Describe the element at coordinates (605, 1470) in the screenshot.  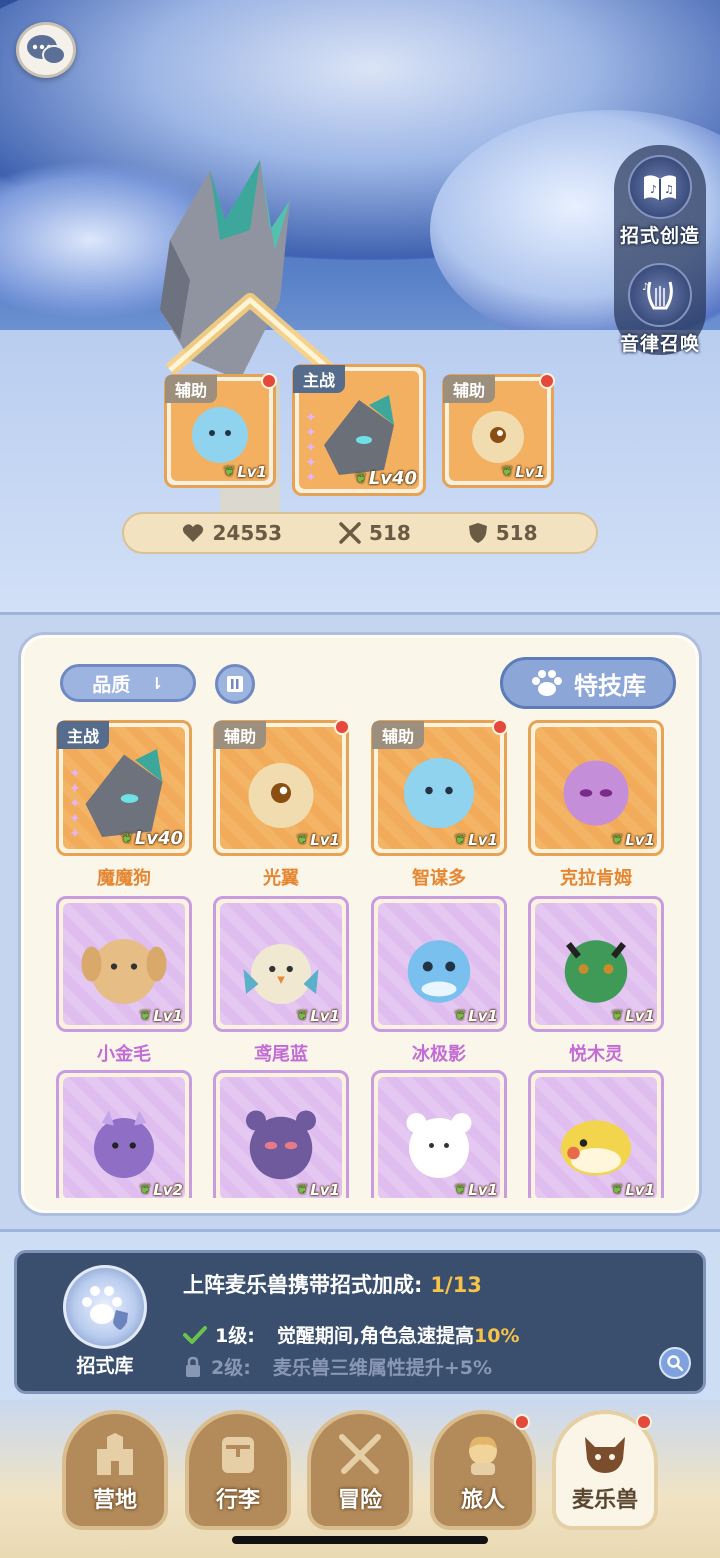
I see `tab-mele-beast: 麦乐兽` at that location.